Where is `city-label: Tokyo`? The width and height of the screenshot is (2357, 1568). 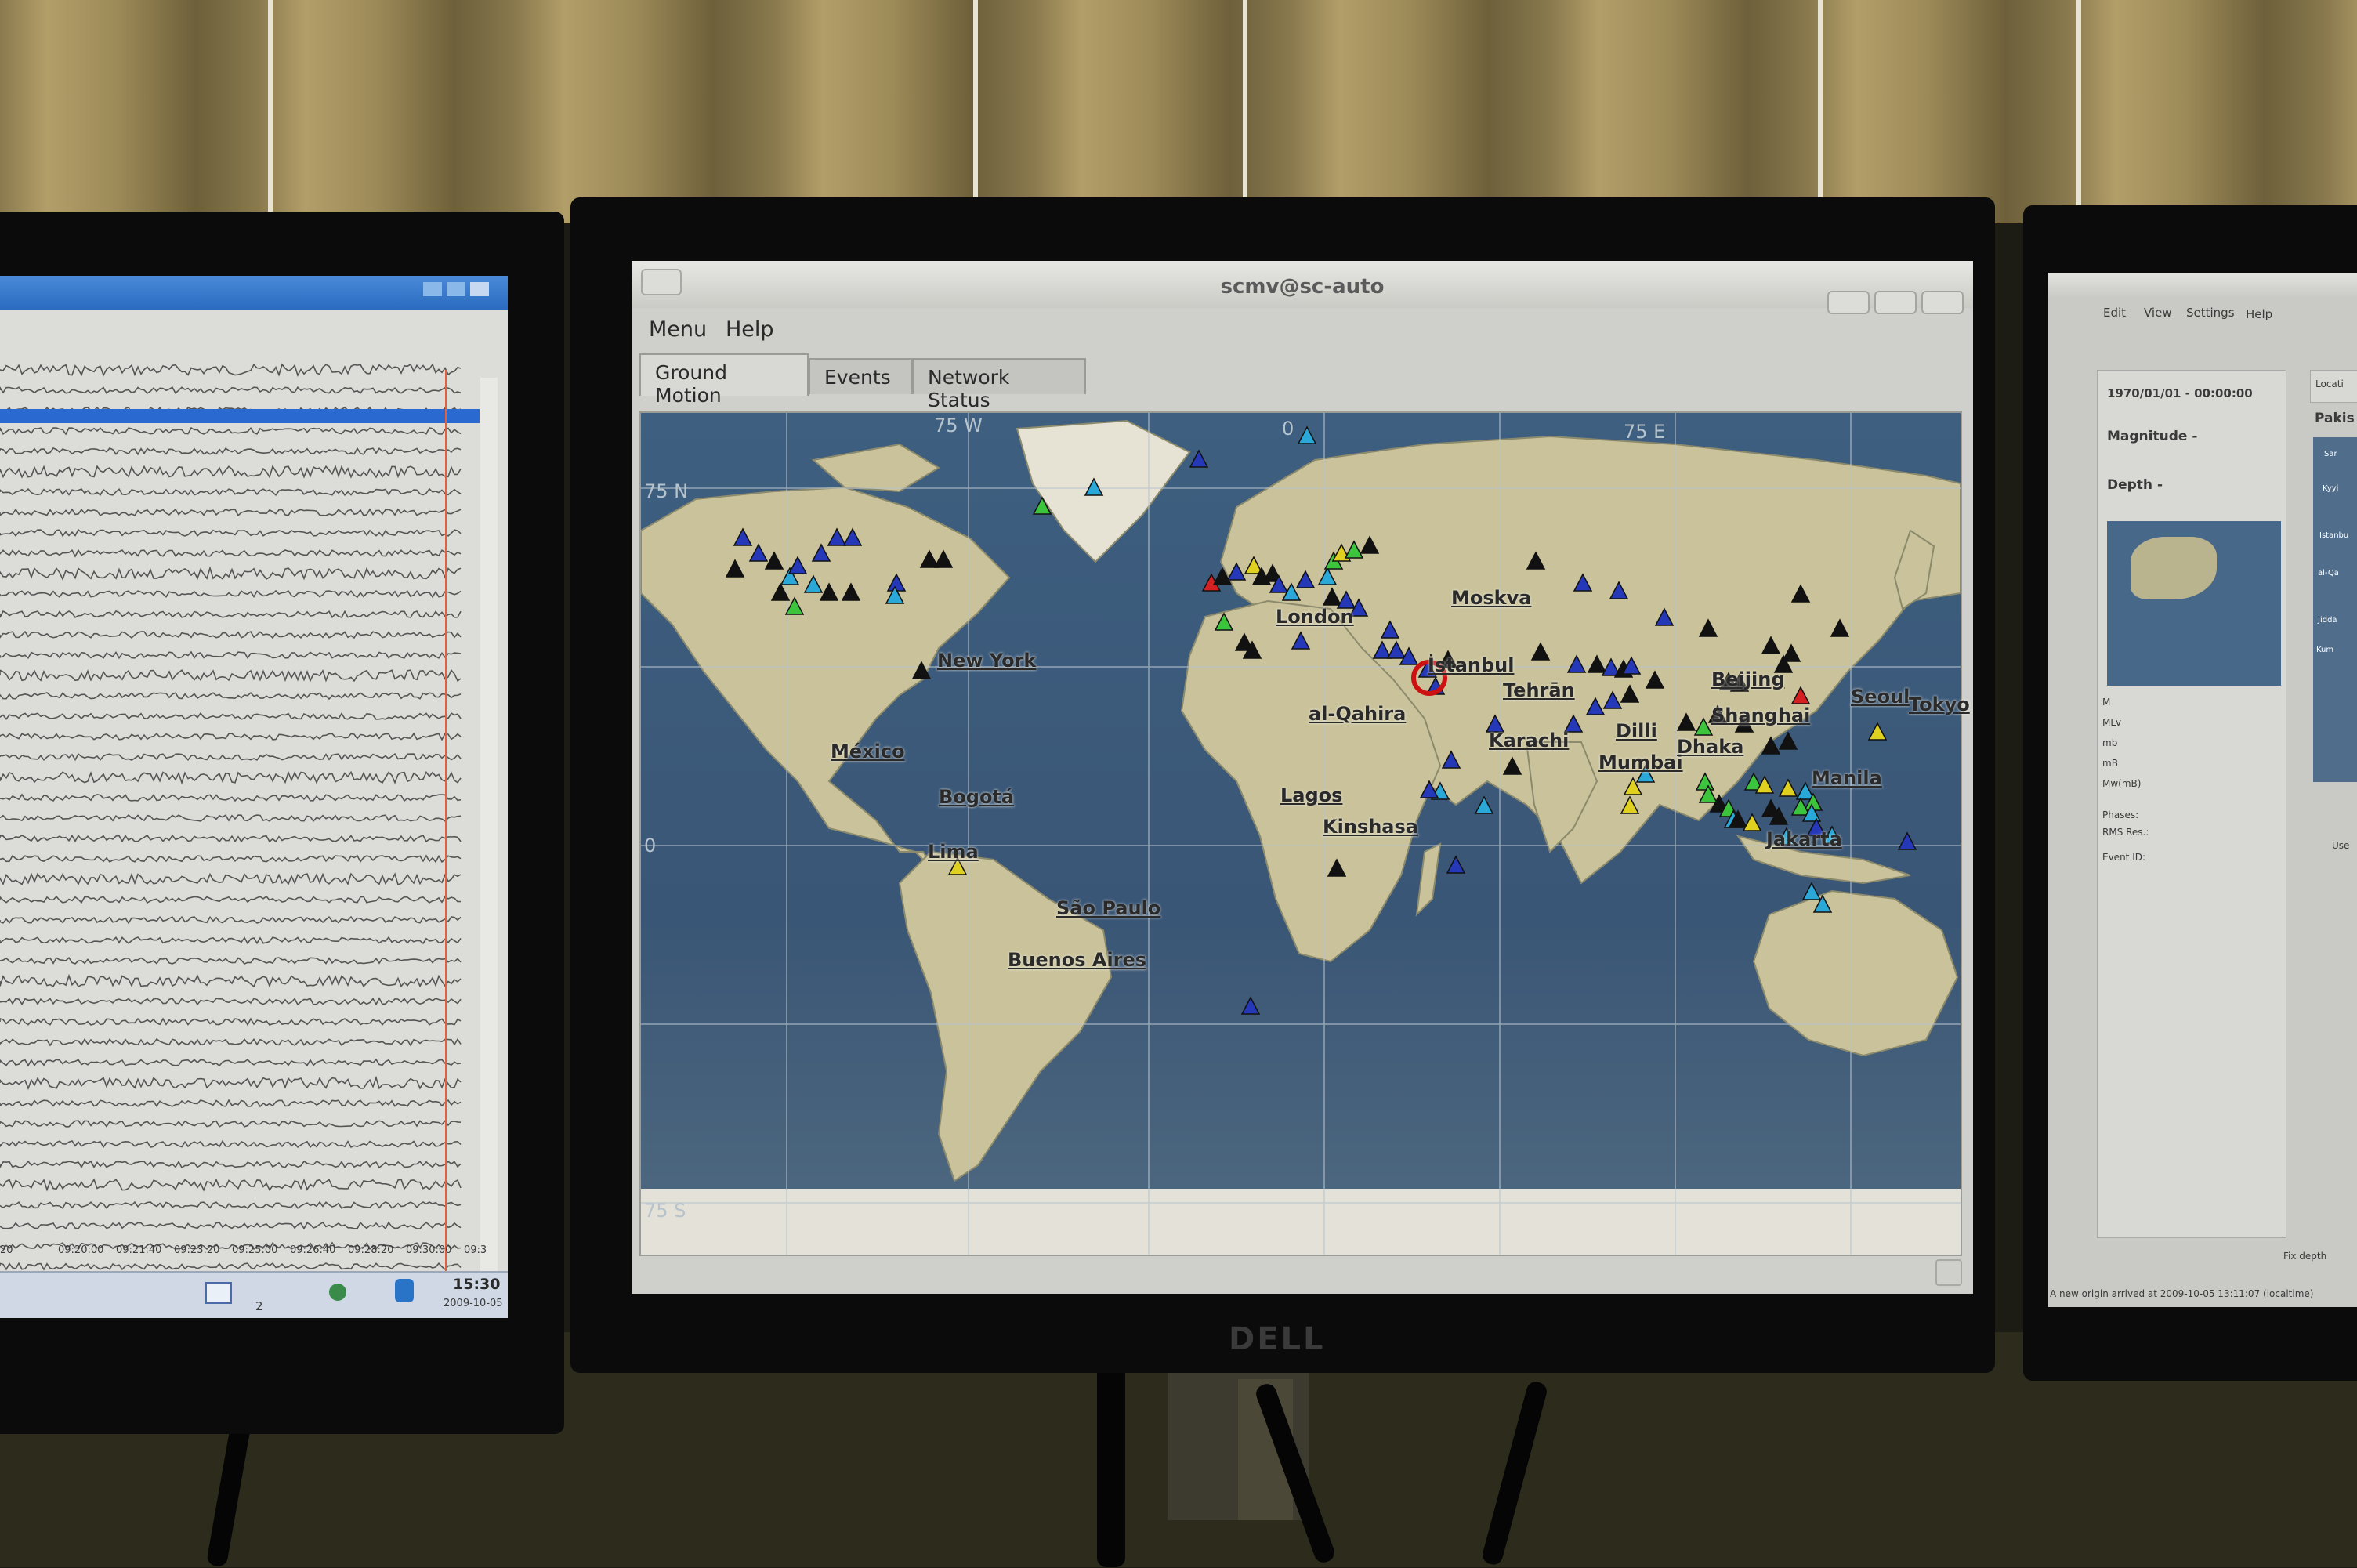 city-label: Tokyo is located at coordinates (1939, 704).